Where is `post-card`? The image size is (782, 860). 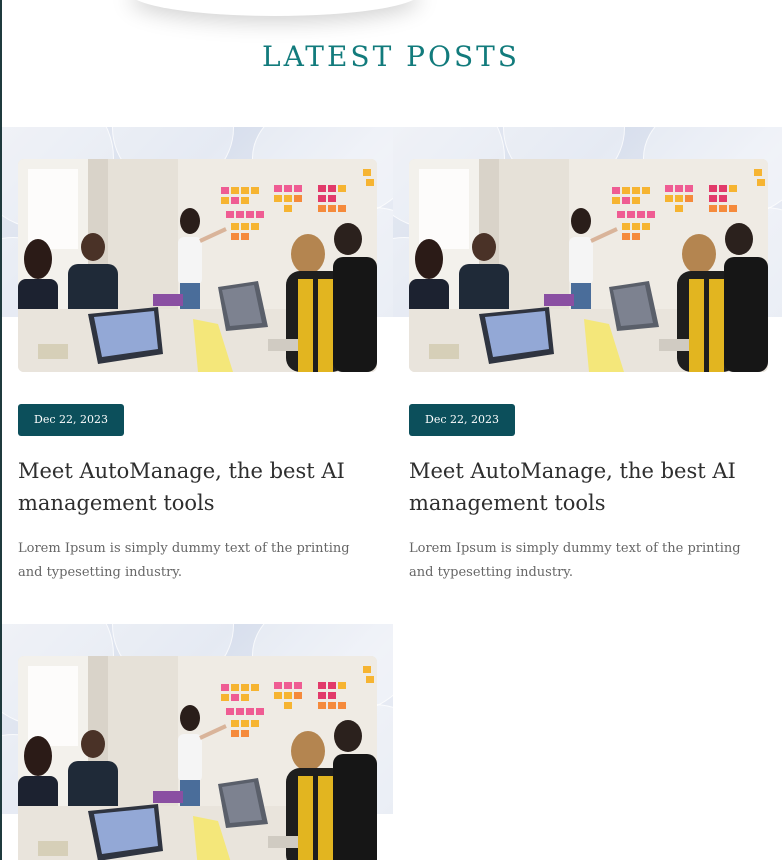
post-card is located at coordinates (197, 742).